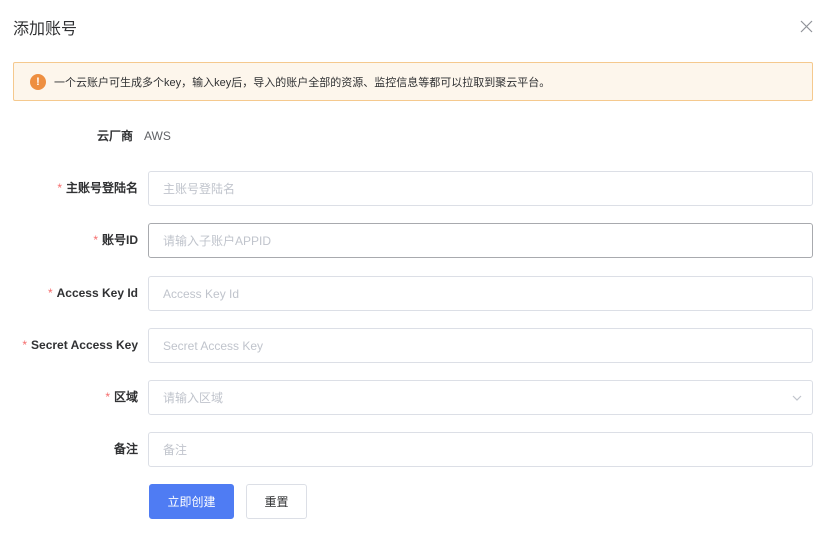 The image size is (830, 543). I want to click on master-account-label: * 主账号登陆名, so click(97, 188).